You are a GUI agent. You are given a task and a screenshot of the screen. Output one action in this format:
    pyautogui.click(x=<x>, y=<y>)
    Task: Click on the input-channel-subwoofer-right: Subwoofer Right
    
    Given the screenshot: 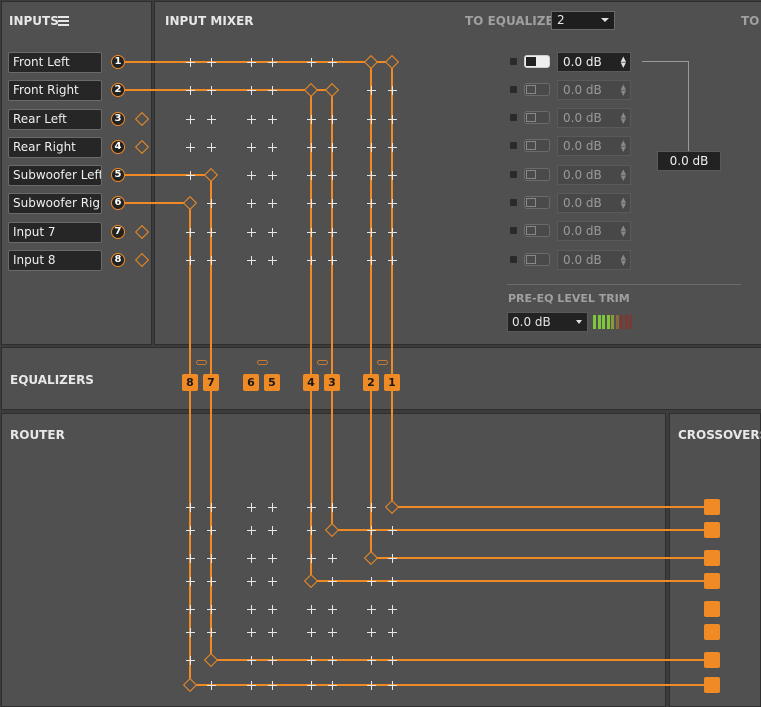 What is the action you would take?
    pyautogui.click(x=55, y=203)
    